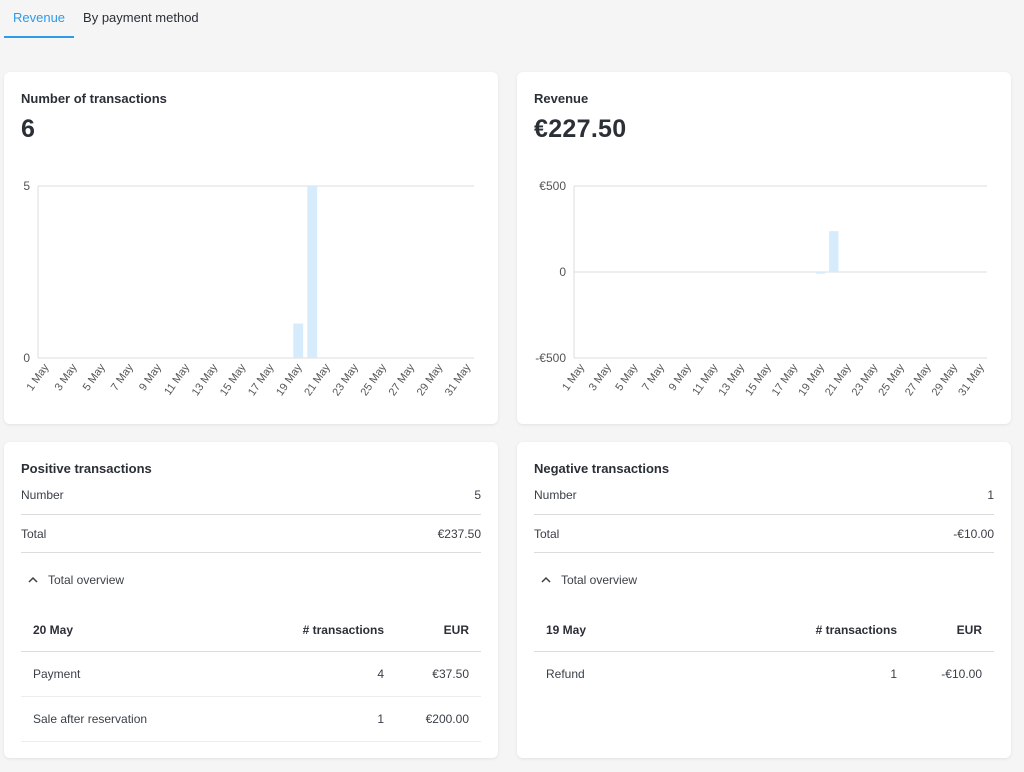 The width and height of the screenshot is (1024, 772). What do you see at coordinates (961, 674) in the screenshot?
I see `row-amount: -€10.00` at bounding box center [961, 674].